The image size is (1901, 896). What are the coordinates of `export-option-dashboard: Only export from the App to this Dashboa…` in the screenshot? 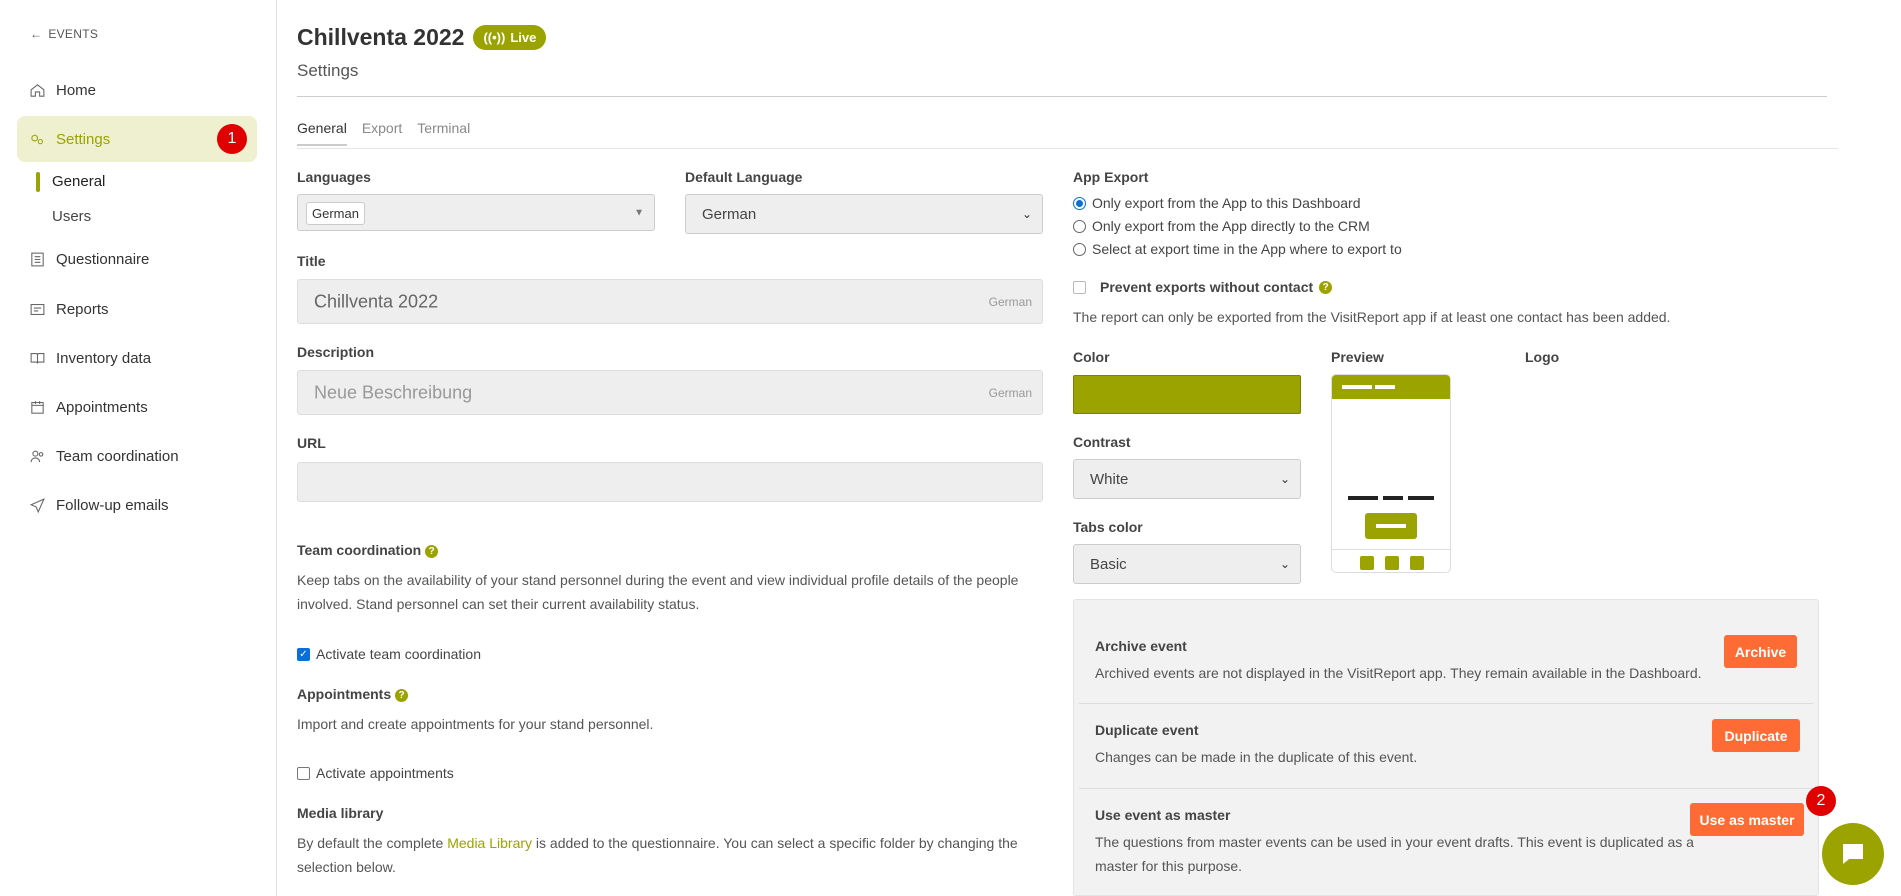 It's located at (1216, 203).